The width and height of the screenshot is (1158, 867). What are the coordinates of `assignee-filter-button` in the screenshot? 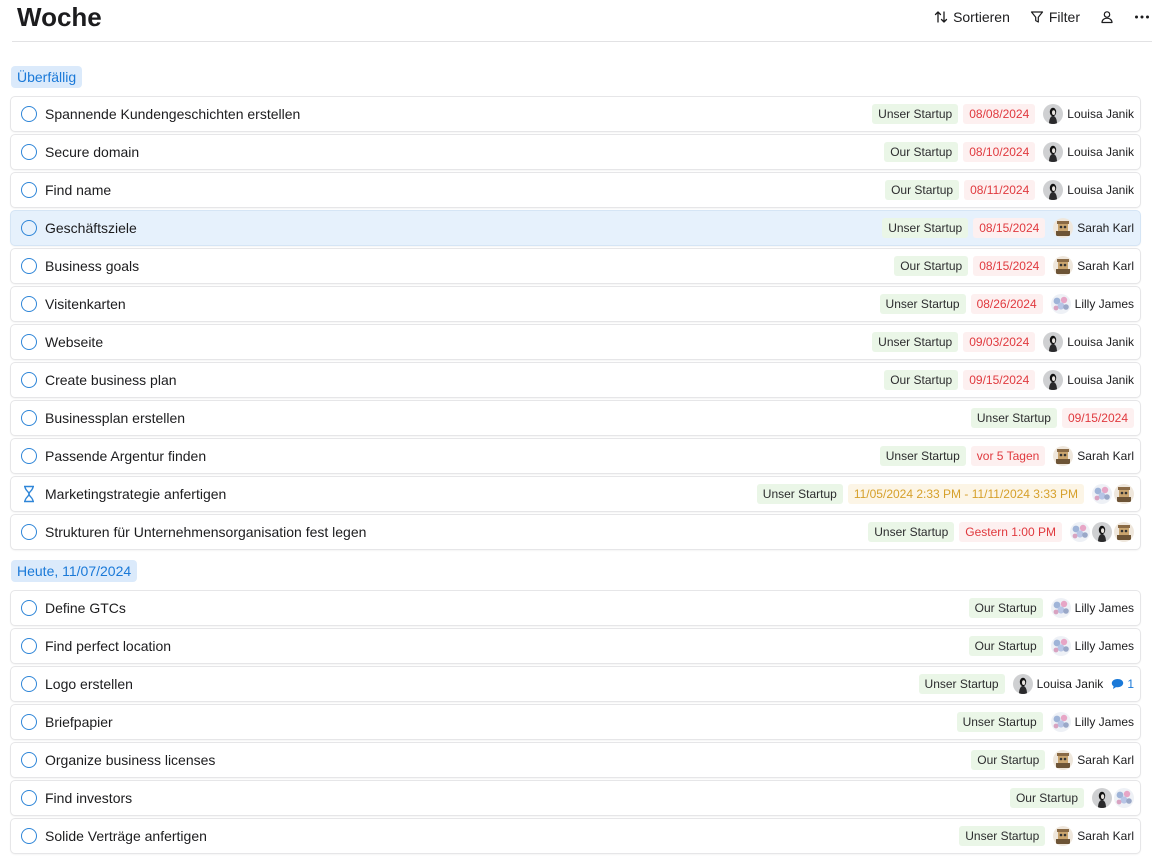 It's located at (1107, 17).